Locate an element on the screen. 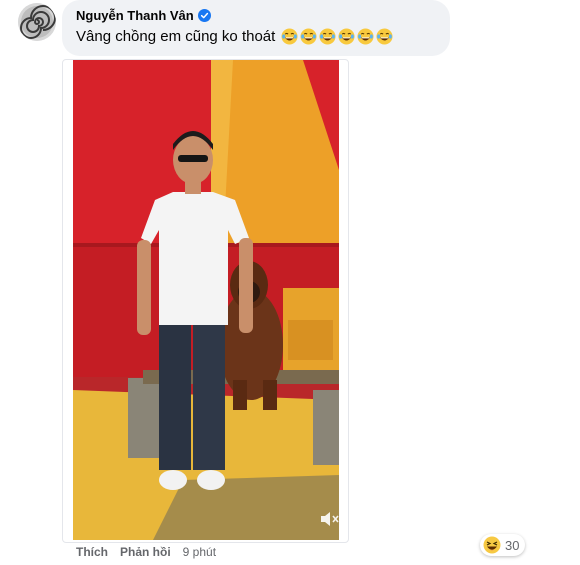 Image resolution: width=580 pixels, height=565 pixels. speaker-muted-icon is located at coordinates (330, 519).